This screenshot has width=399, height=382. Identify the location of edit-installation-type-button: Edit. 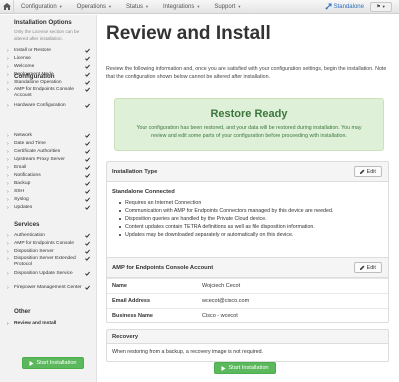
(368, 171).